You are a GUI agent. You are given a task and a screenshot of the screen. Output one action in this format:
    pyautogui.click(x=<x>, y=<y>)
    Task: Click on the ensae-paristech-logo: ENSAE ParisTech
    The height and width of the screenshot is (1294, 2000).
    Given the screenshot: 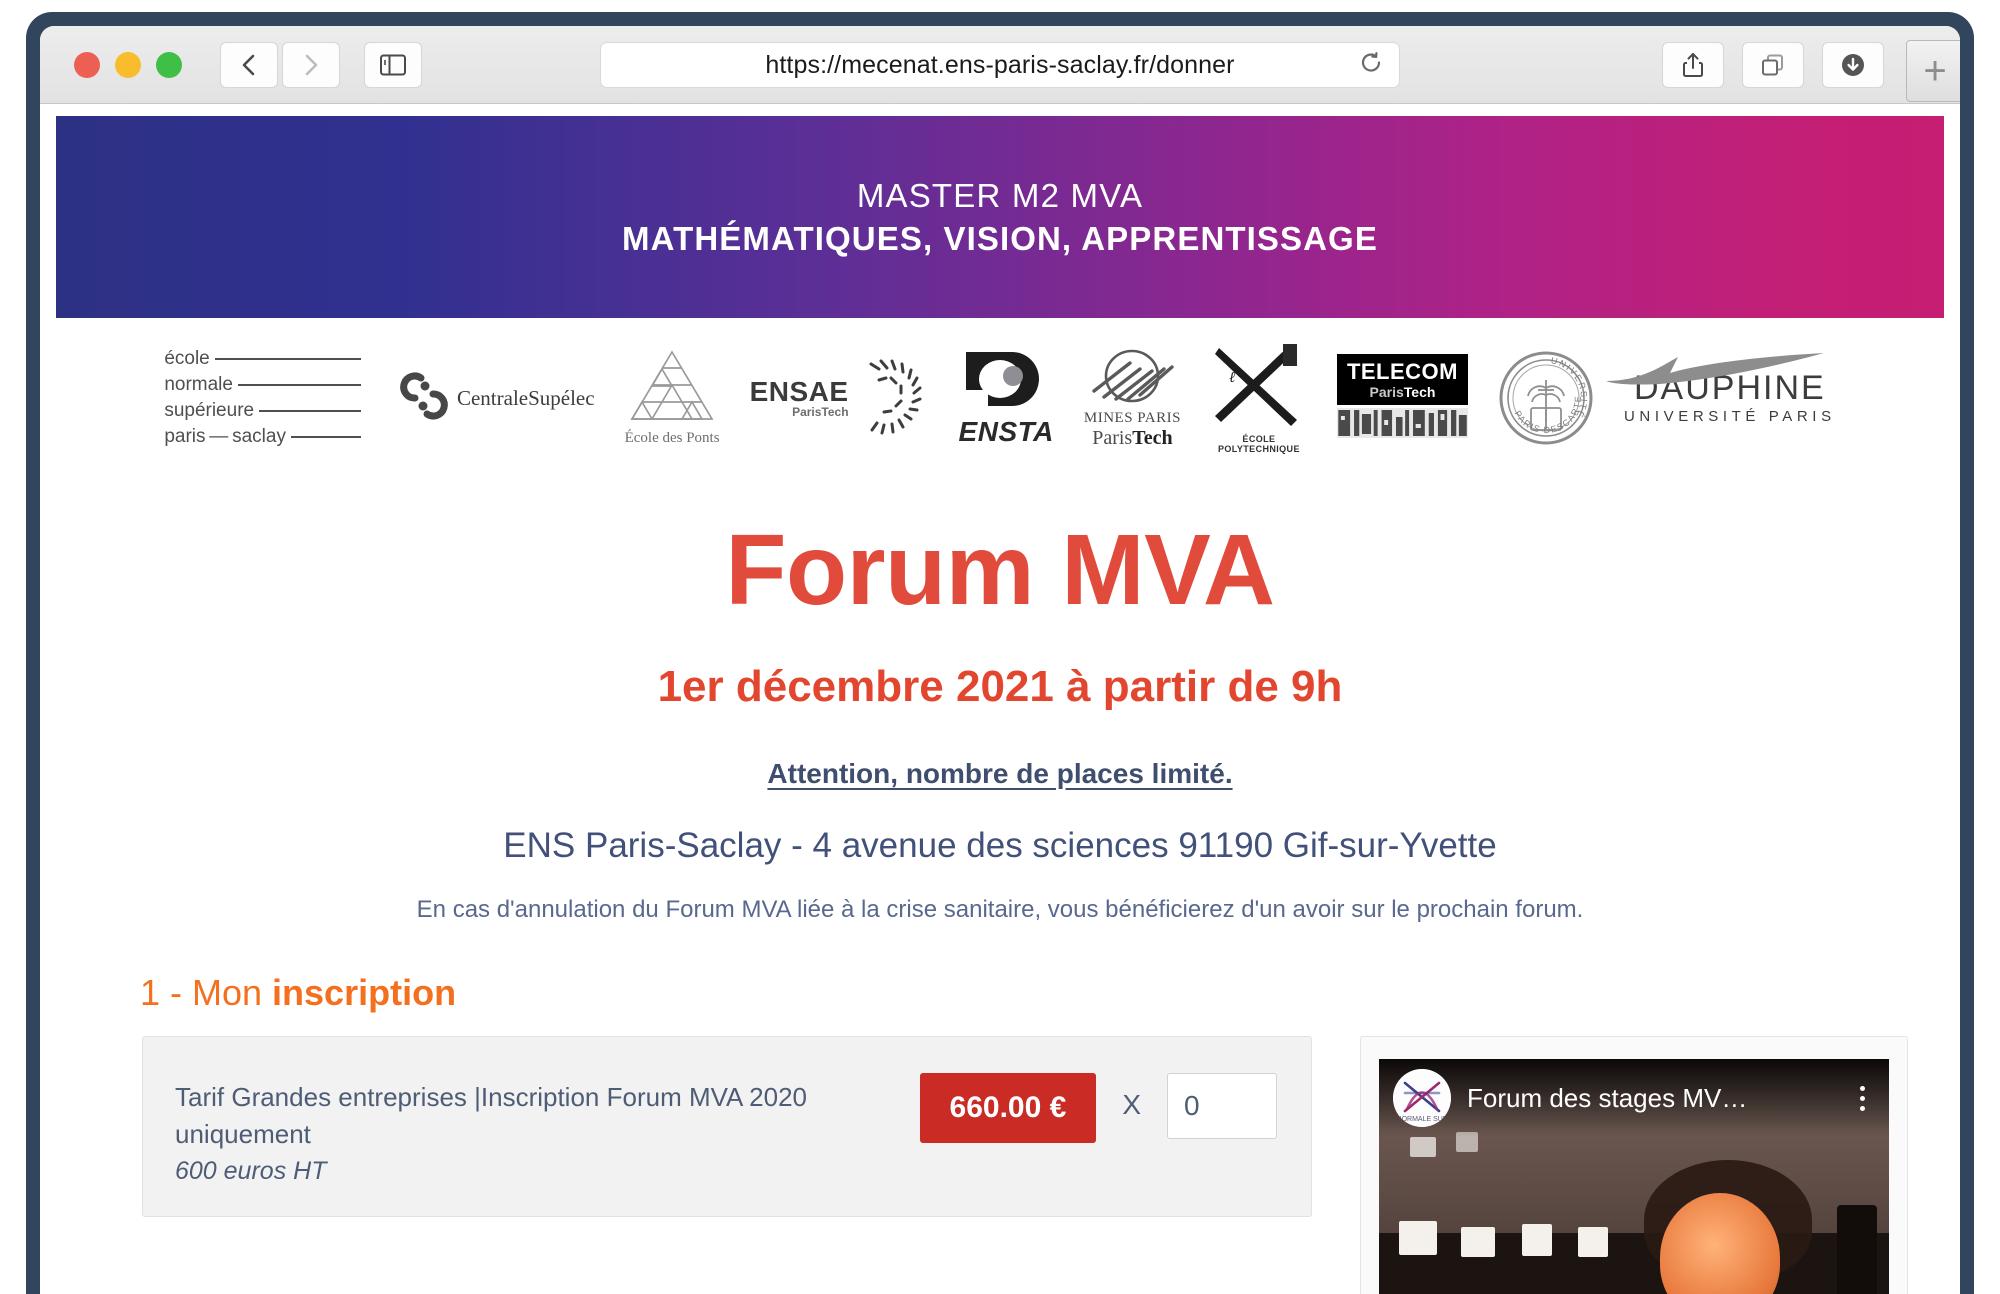 What is the action you would take?
    pyautogui.click(x=839, y=398)
    